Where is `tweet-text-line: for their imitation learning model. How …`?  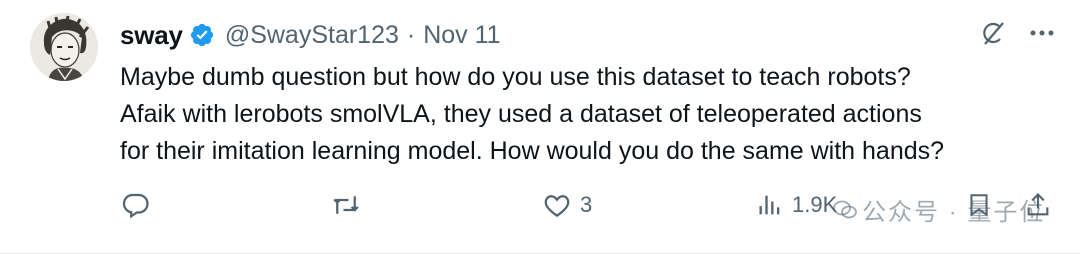
tweet-text-line: for their imitation learning model. How … is located at coordinates (532, 151).